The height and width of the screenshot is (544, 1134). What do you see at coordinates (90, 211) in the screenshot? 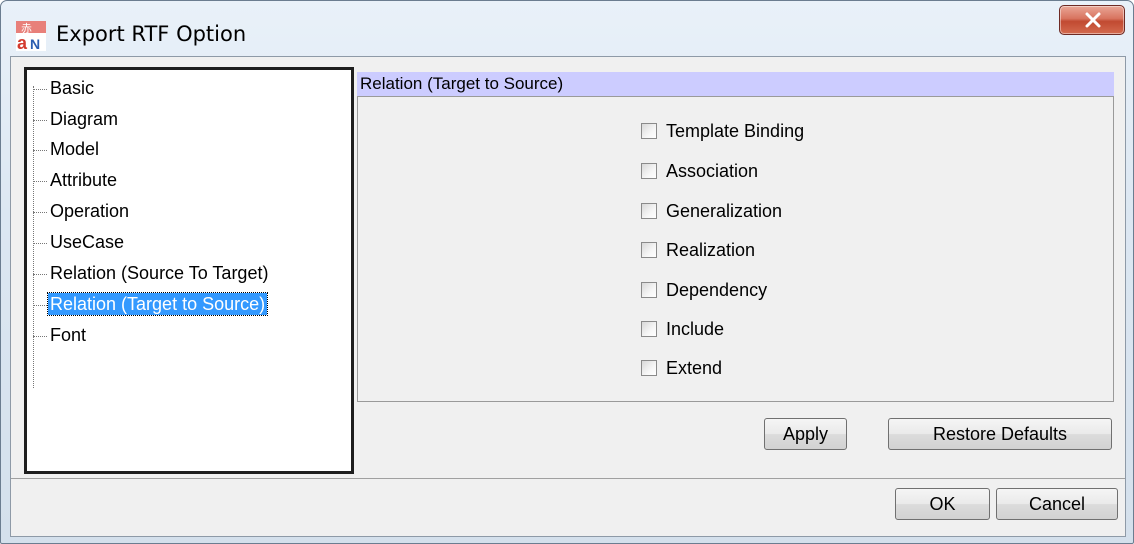
I see `tree-item-label: Operation` at bounding box center [90, 211].